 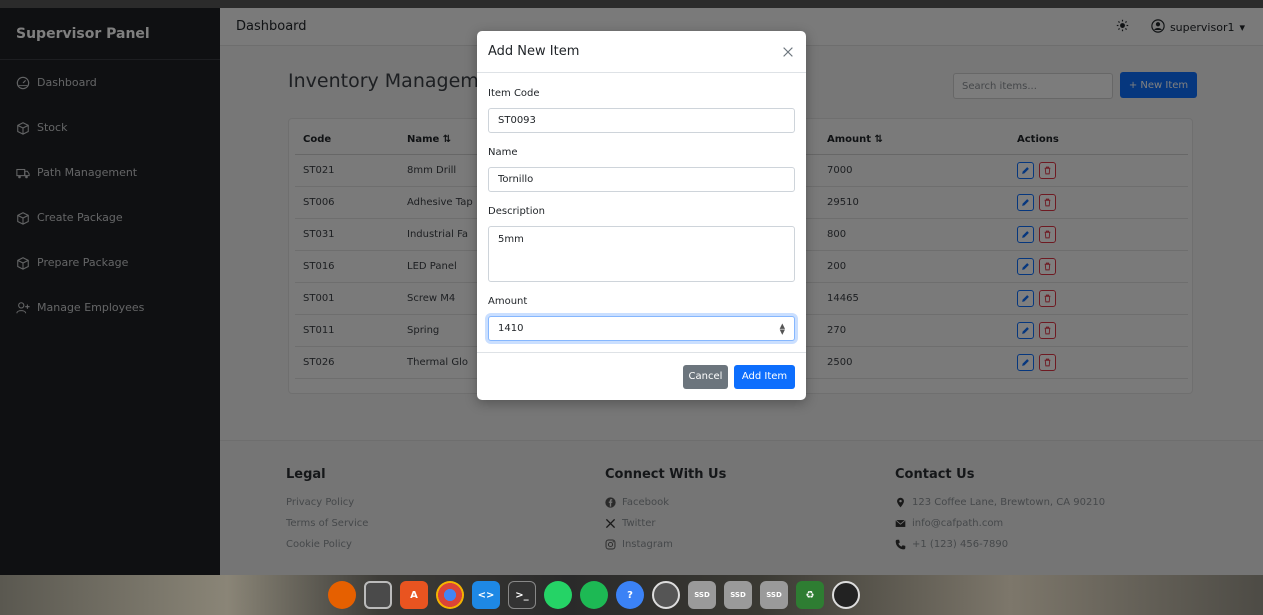 What do you see at coordinates (641, 254) in the screenshot?
I see `description-field: 5mm` at bounding box center [641, 254].